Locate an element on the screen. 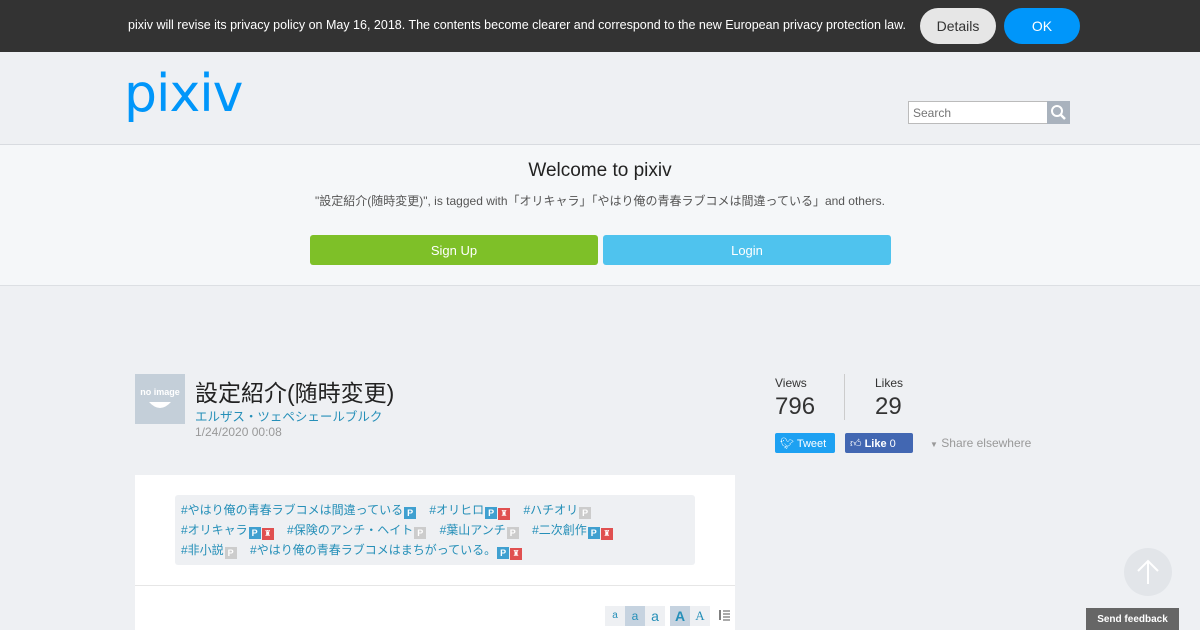 Image resolution: width=1200 pixels, height=630 pixels. search-icon is located at coordinates (1058, 112).